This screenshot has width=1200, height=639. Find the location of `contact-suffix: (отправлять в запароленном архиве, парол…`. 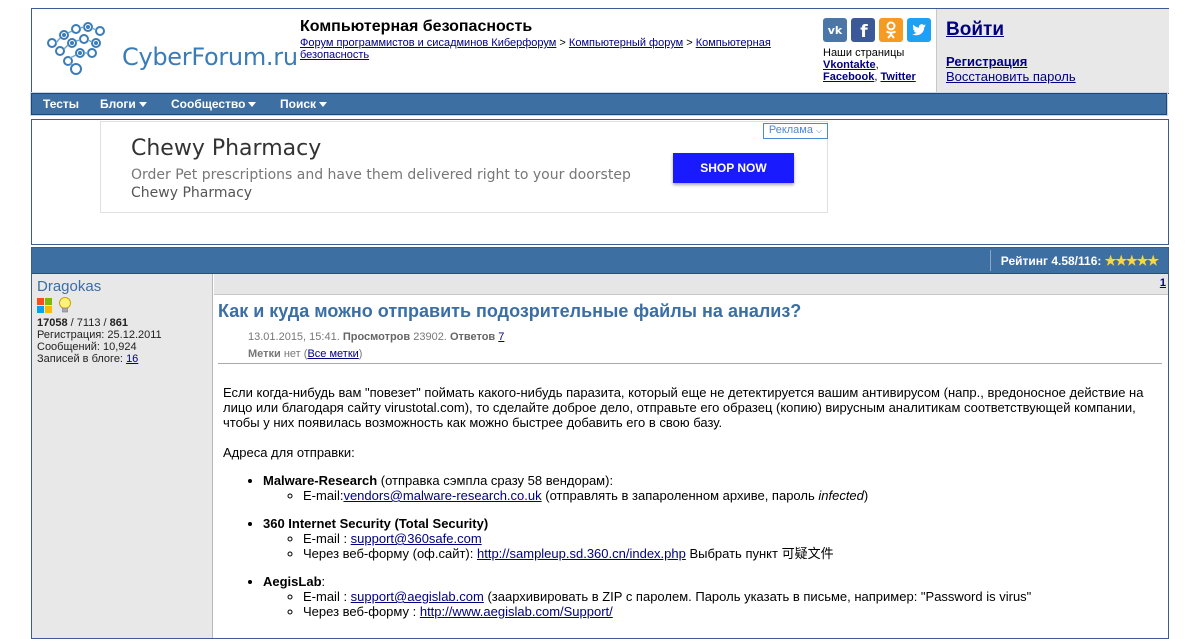

contact-suffix: (отправлять в запароленном архиве, парол… is located at coordinates (680, 495).